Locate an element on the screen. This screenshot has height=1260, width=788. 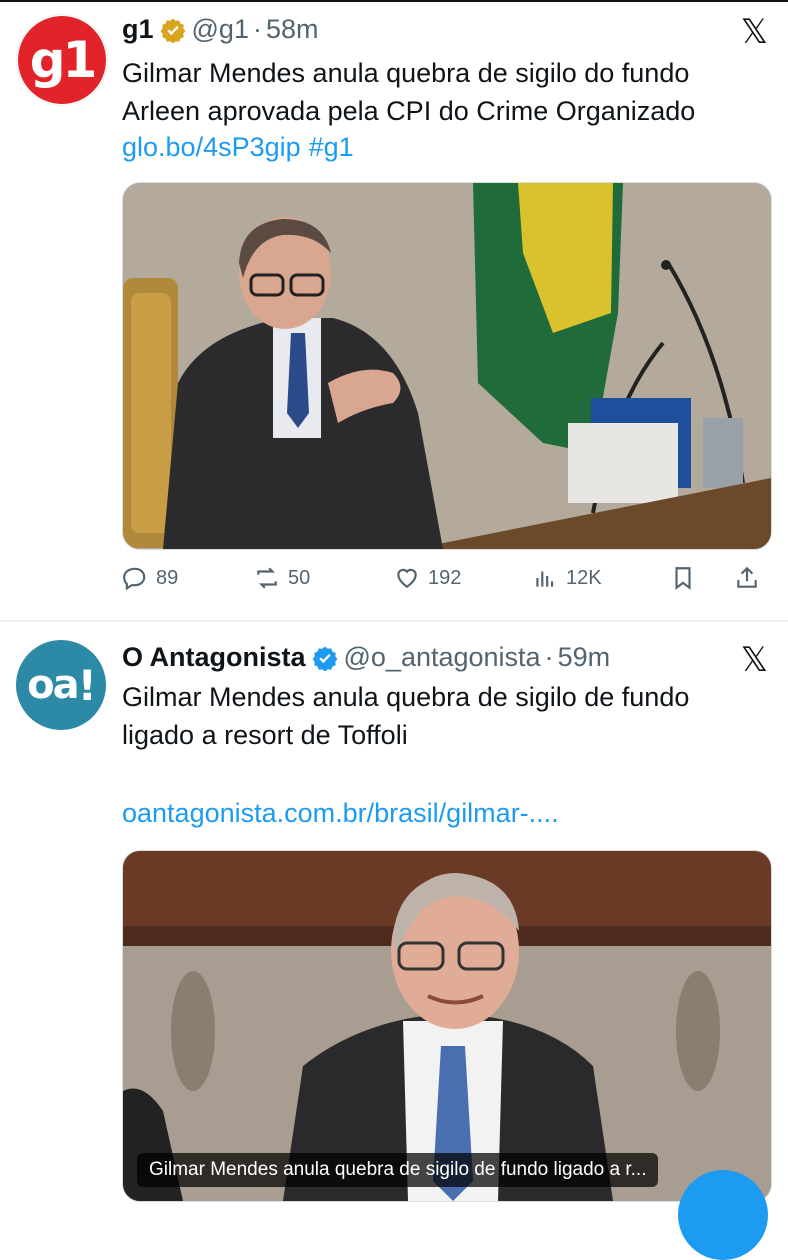
tweet-actions: 89 50 192 12K is located at coordinates (446, 580).